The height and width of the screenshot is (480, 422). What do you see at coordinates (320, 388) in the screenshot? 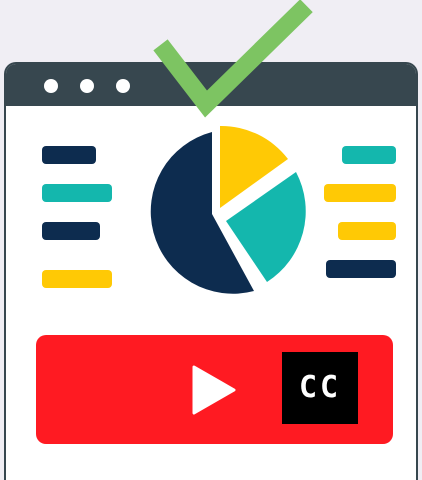
I see `closed-captions-icon: CC` at bounding box center [320, 388].